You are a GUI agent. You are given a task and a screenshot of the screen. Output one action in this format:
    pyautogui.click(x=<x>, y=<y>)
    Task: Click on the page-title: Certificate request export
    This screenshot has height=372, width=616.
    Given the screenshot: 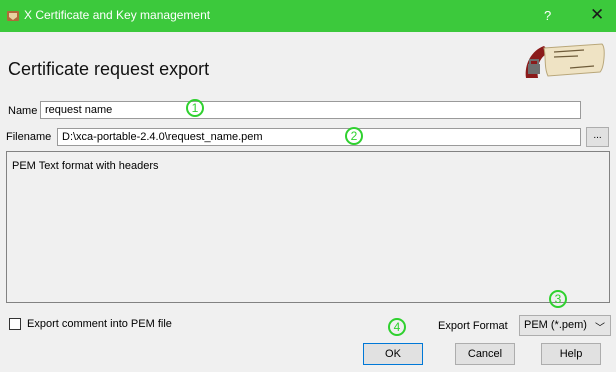 What is the action you would take?
    pyautogui.click(x=109, y=69)
    